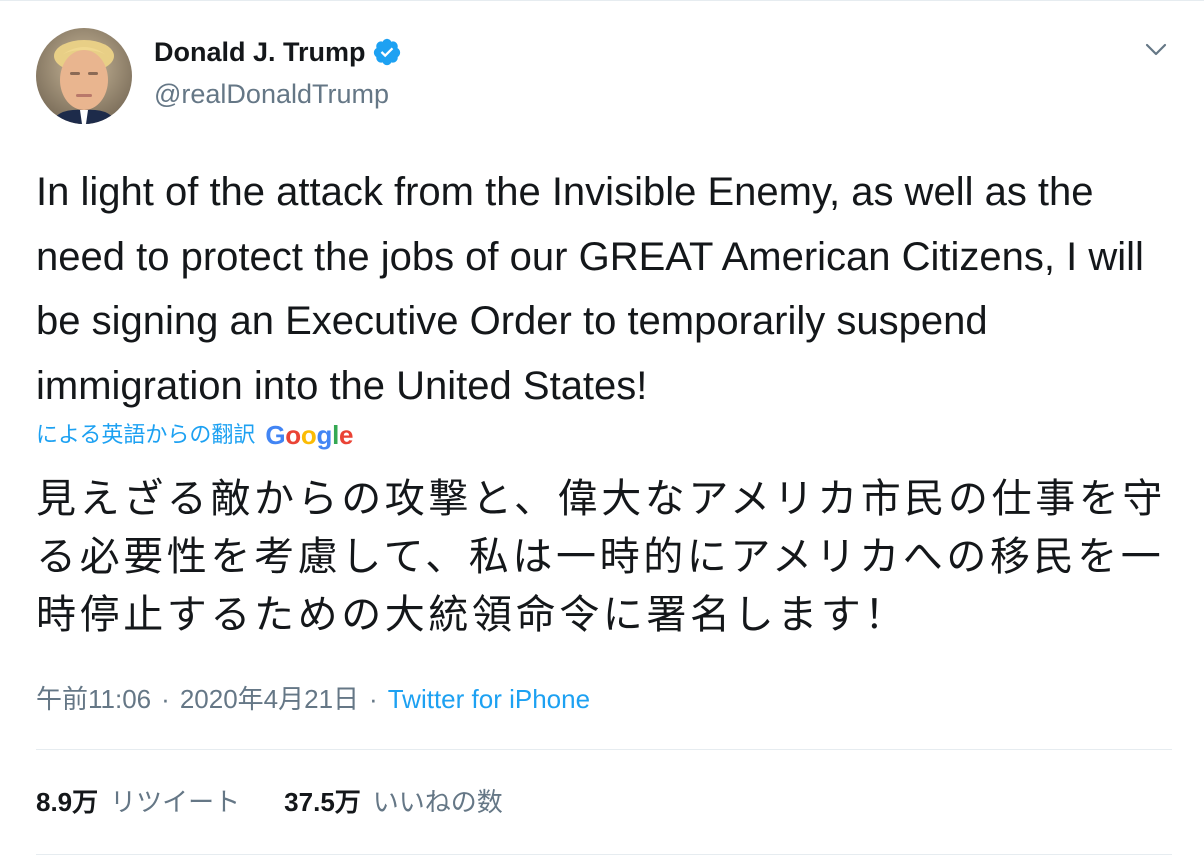 The image size is (1204, 862). Describe the element at coordinates (1156, 49) in the screenshot. I see `chevron-down-icon` at that location.